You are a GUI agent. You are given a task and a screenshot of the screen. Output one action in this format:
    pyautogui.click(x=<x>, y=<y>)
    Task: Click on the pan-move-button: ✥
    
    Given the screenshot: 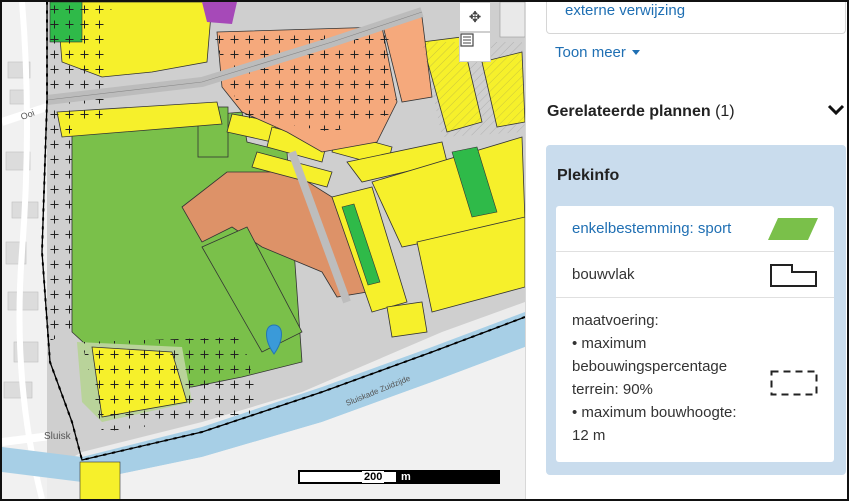 What is the action you would take?
    pyautogui.click(x=475, y=17)
    